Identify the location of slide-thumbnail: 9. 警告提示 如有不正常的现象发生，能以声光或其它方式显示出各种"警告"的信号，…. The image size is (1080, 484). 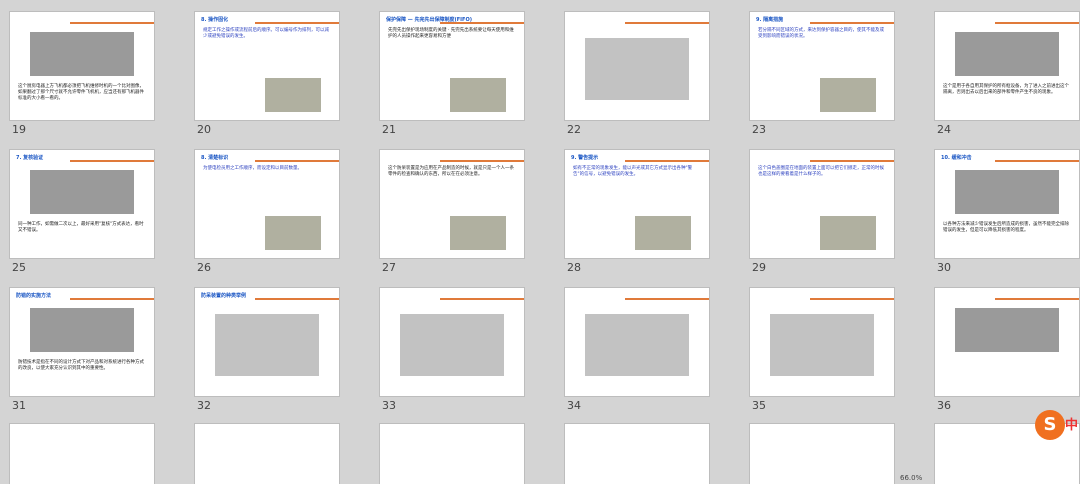
(632, 206).